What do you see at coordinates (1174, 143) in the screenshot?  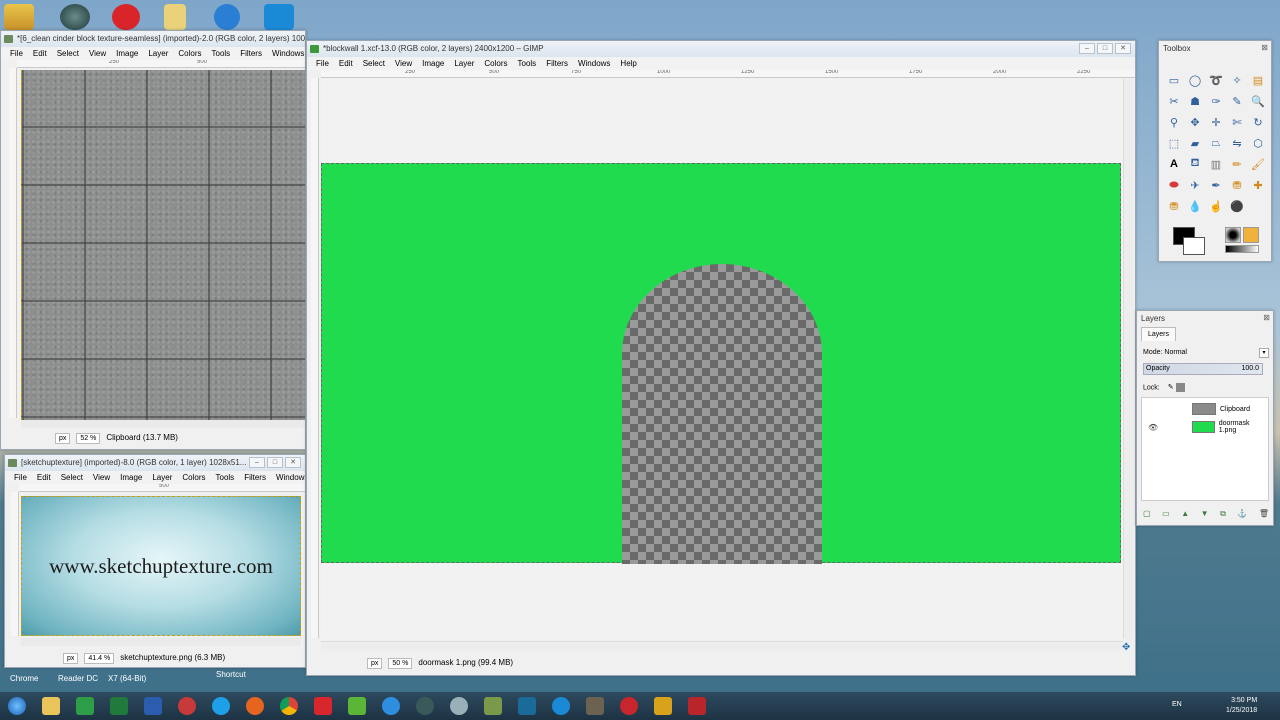 I see `scale-icon: ⬚` at bounding box center [1174, 143].